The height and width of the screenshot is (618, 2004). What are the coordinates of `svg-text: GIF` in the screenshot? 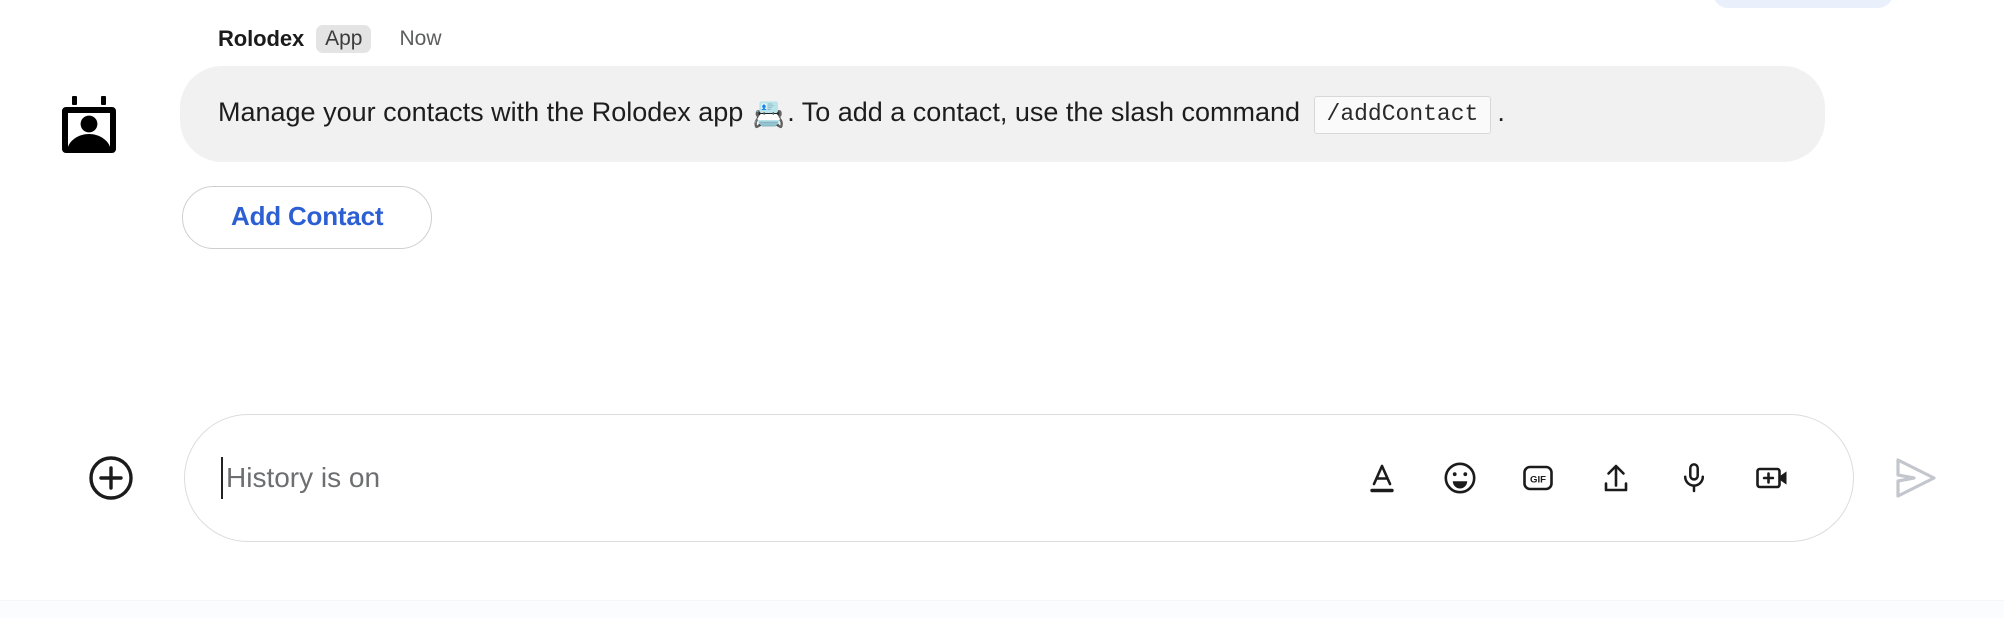 It's located at (1538, 479).